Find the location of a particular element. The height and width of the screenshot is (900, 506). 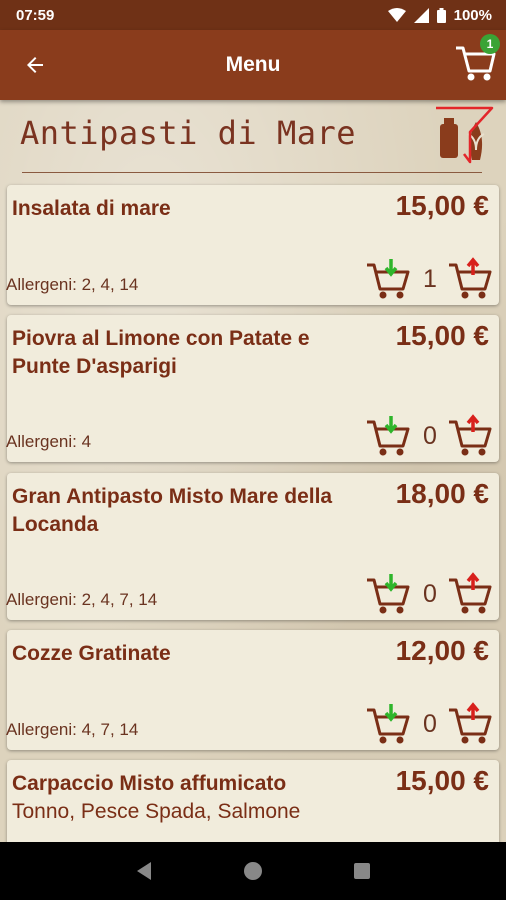

item-quantity: 1 is located at coordinates (430, 278).